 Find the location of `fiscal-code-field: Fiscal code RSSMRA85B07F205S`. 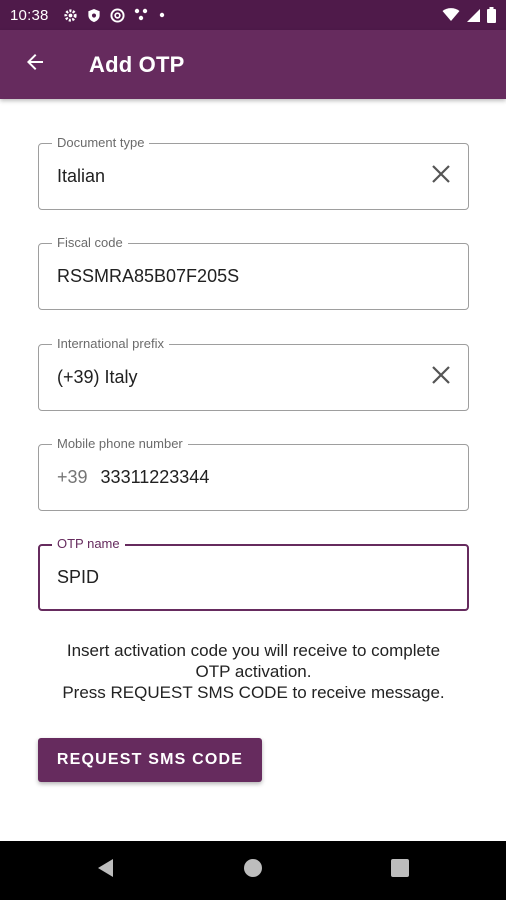

fiscal-code-field: Fiscal code RSSMRA85B07F205S is located at coordinates (253, 272).